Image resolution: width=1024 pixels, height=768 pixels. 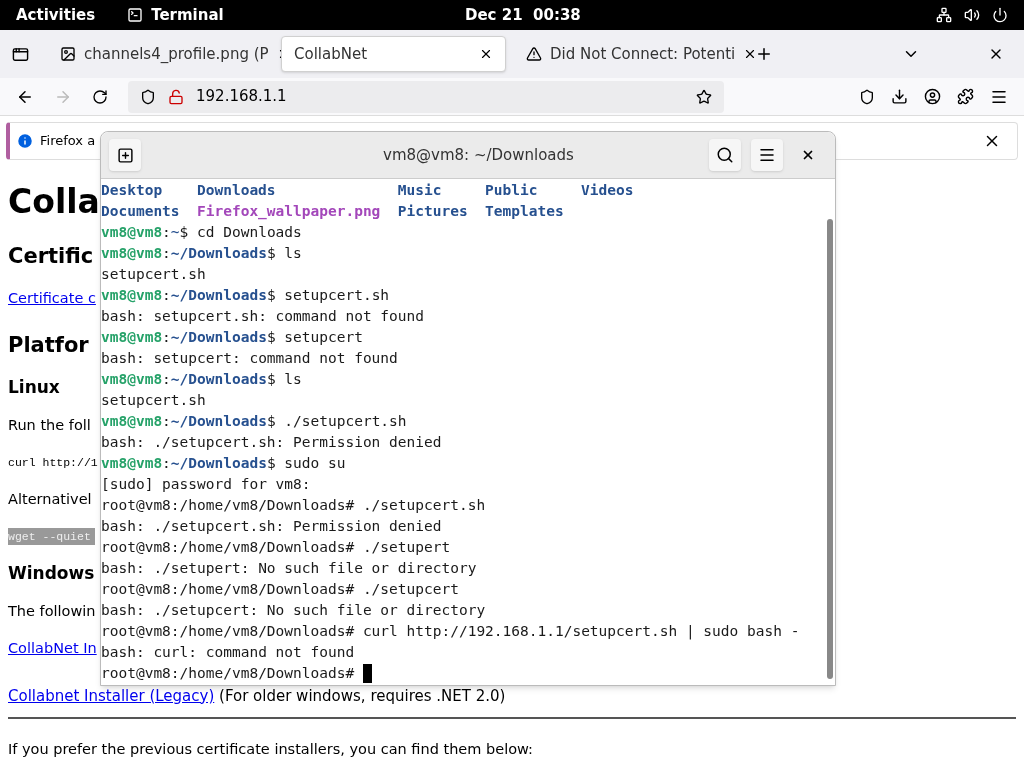 What do you see at coordinates (293, 505) in the screenshot?
I see `output-line: root@vm8:/home/vm8/Downloads# ./setupcert.sh` at bounding box center [293, 505].